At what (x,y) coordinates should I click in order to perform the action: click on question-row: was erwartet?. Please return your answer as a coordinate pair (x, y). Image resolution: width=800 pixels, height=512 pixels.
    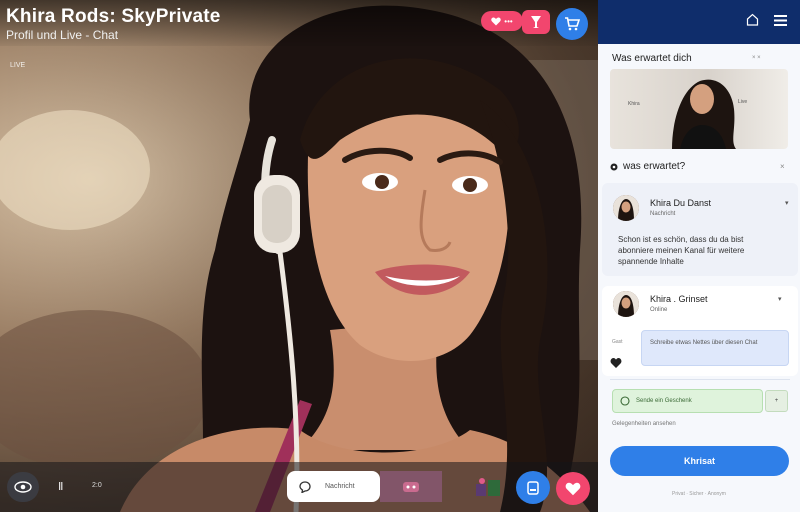
    Looking at the image, I should click on (647, 166).